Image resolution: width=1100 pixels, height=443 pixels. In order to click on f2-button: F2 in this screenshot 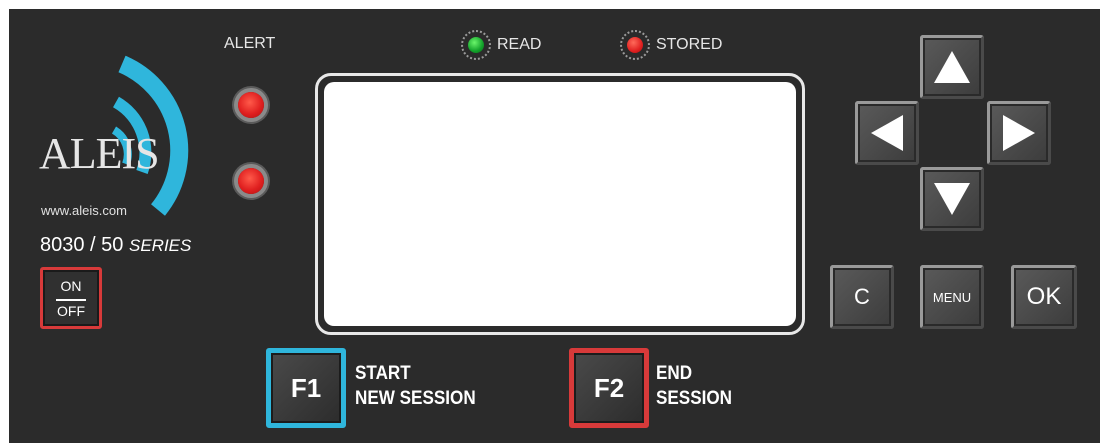, I will do `click(609, 388)`.